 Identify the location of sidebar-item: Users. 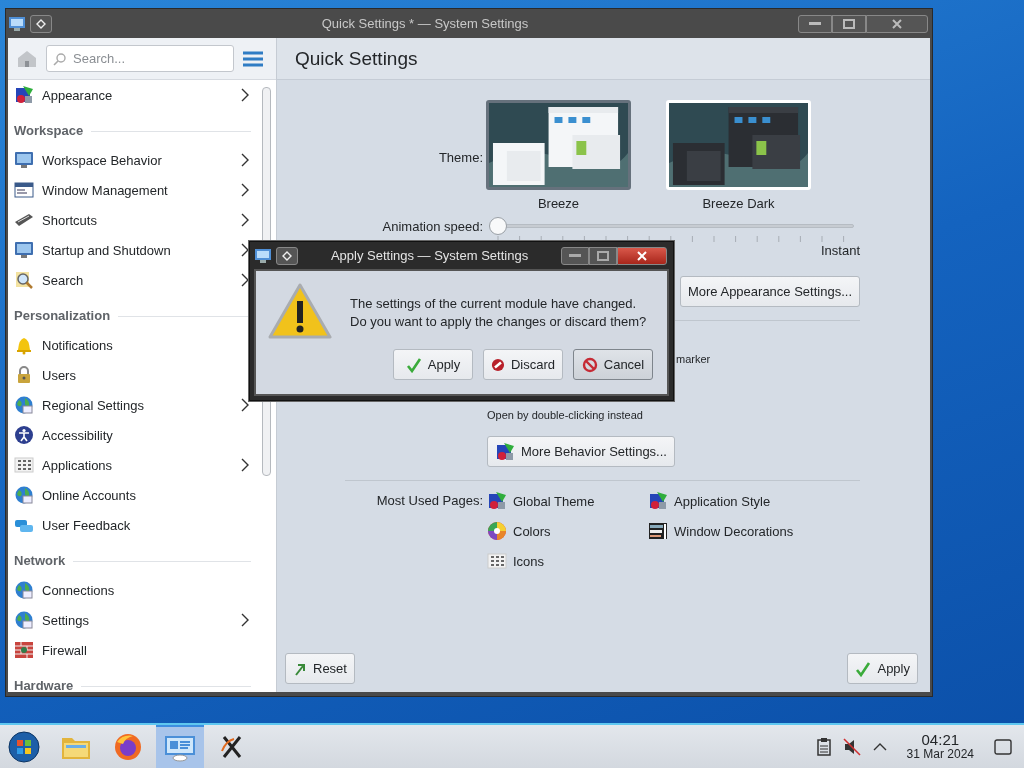
(133, 375).